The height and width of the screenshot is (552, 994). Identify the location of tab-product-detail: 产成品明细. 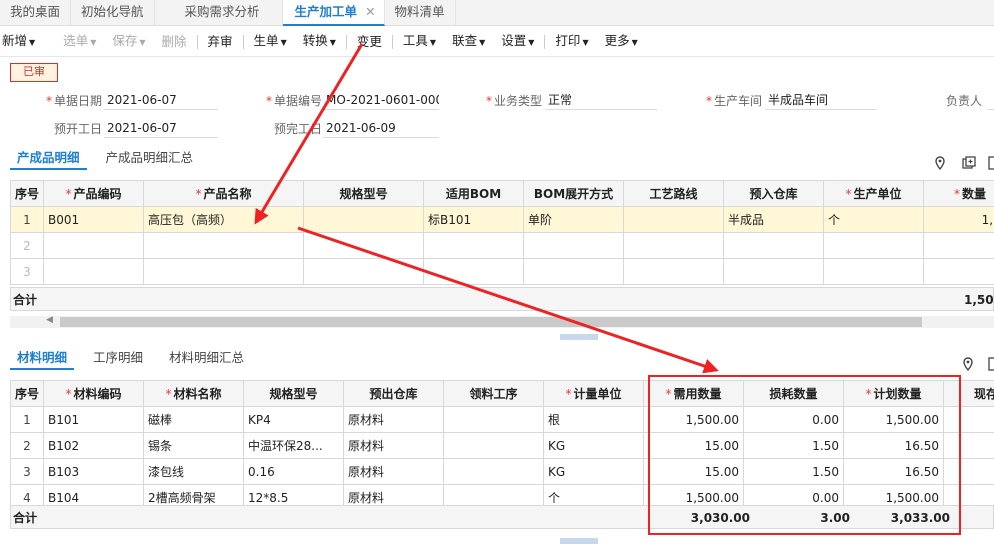
(48, 159).